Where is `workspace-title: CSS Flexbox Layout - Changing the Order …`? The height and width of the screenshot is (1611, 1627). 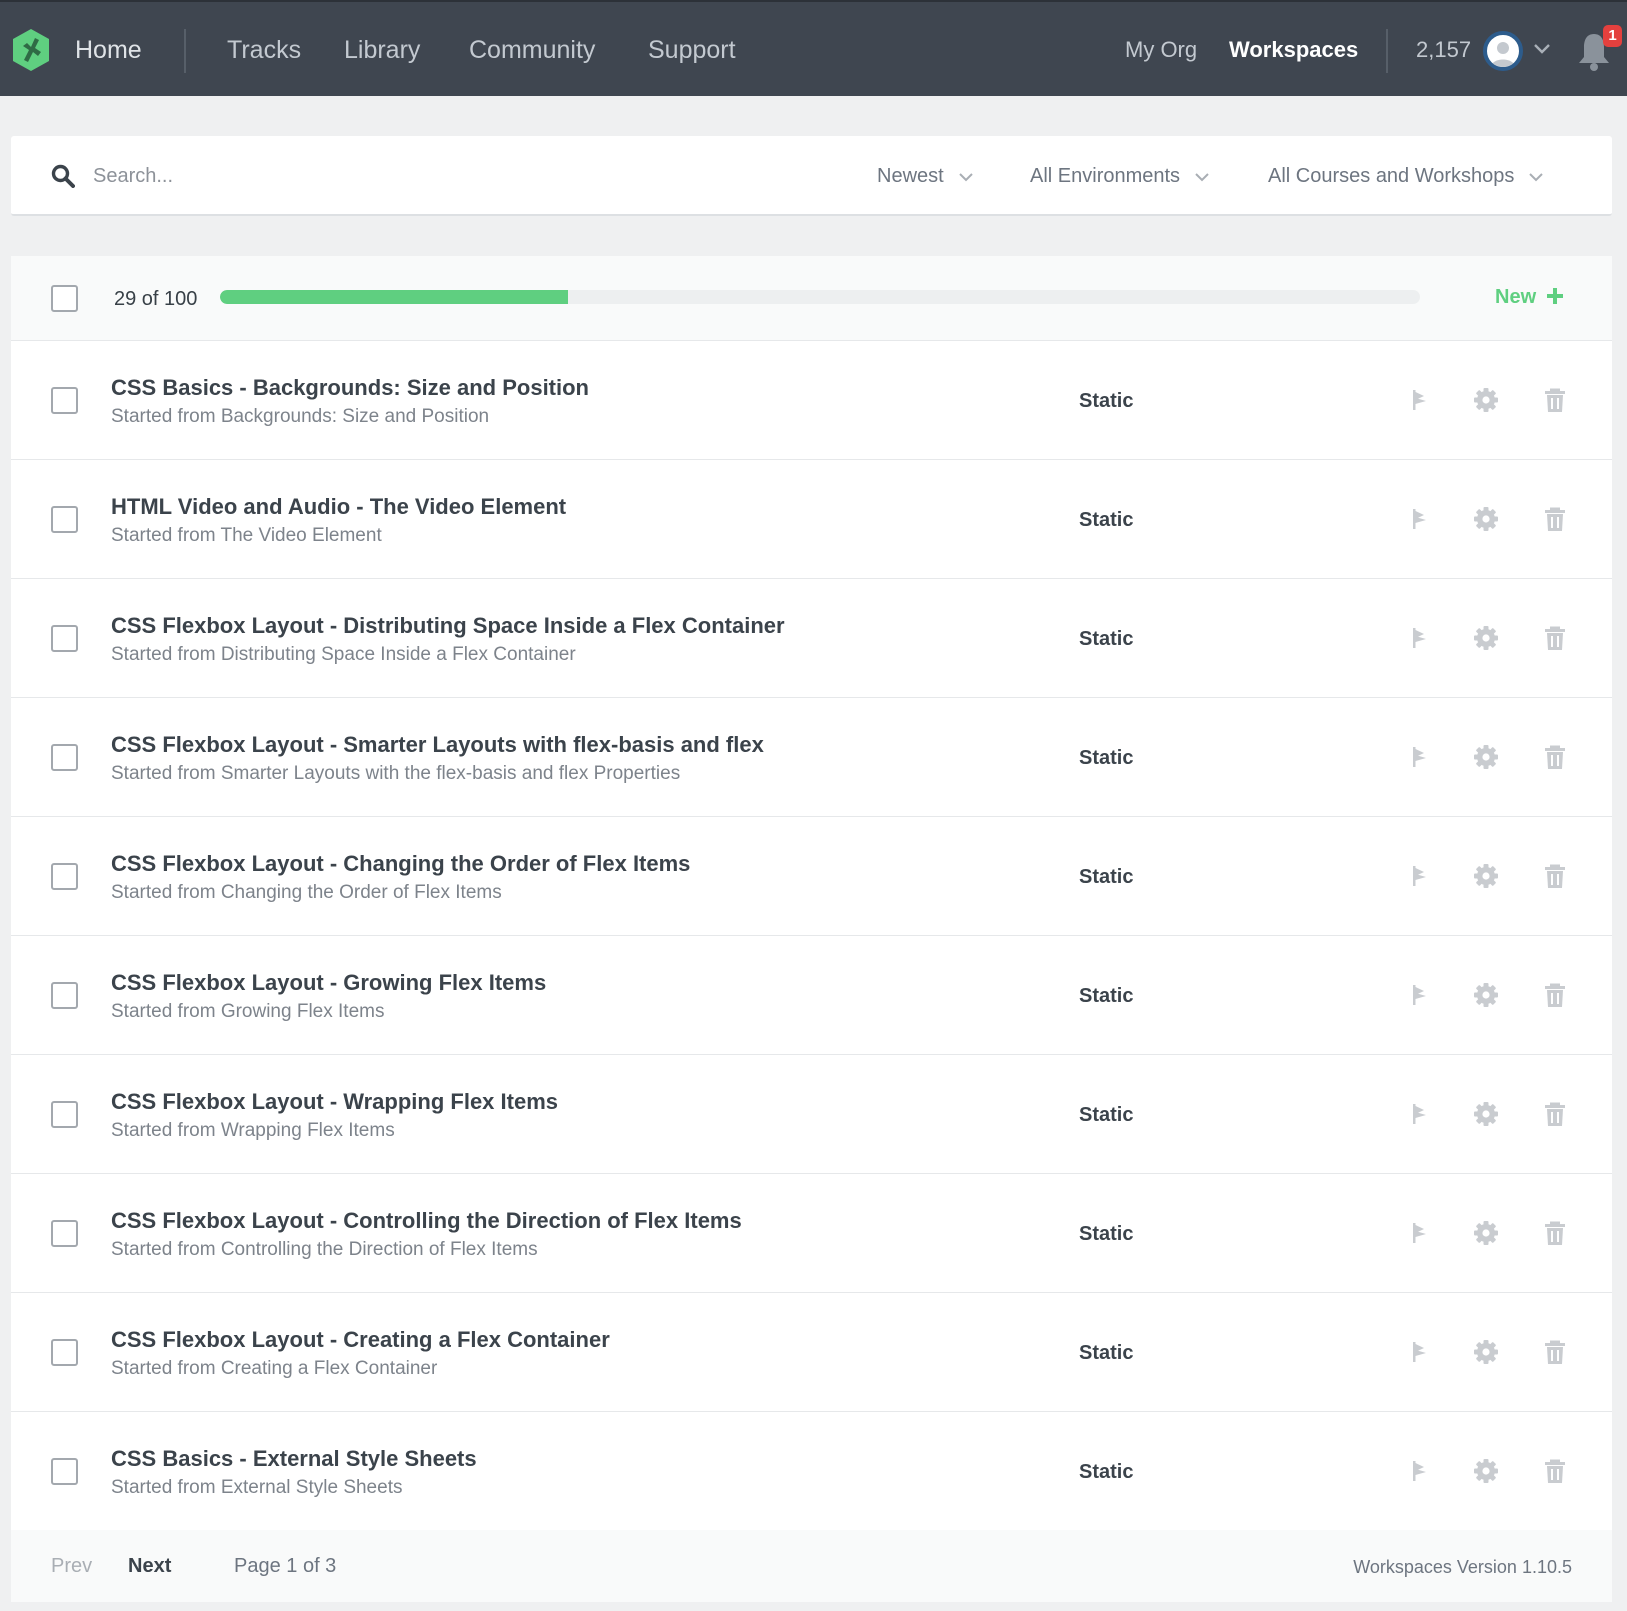 workspace-title: CSS Flexbox Layout - Changing the Order … is located at coordinates (400, 864).